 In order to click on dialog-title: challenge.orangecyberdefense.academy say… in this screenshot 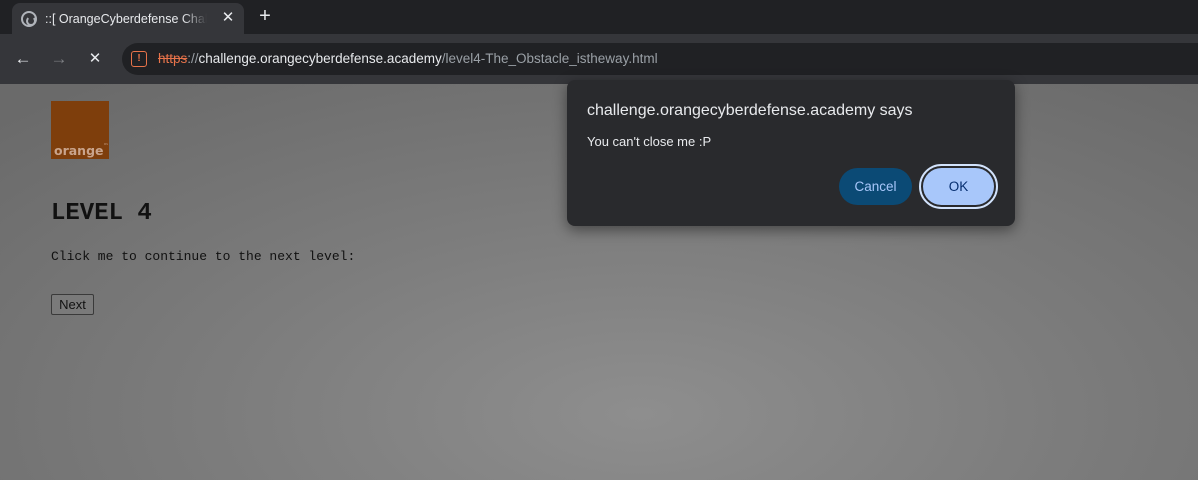, I will do `click(750, 110)`.